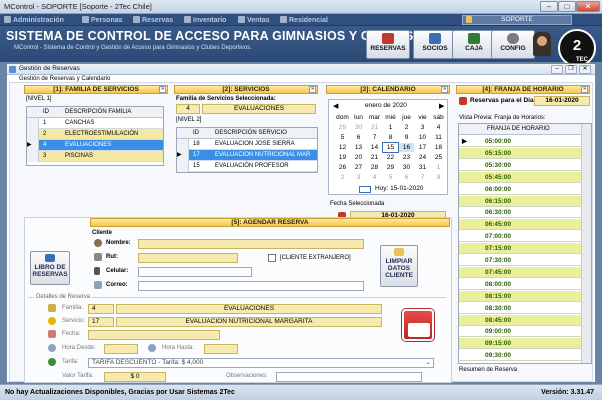 This screenshot has width=602, height=400. Describe the element at coordinates (95, 145) in the screenshot. I see `table-row-selected: ▶ 4 EVALUACIONES` at that location.